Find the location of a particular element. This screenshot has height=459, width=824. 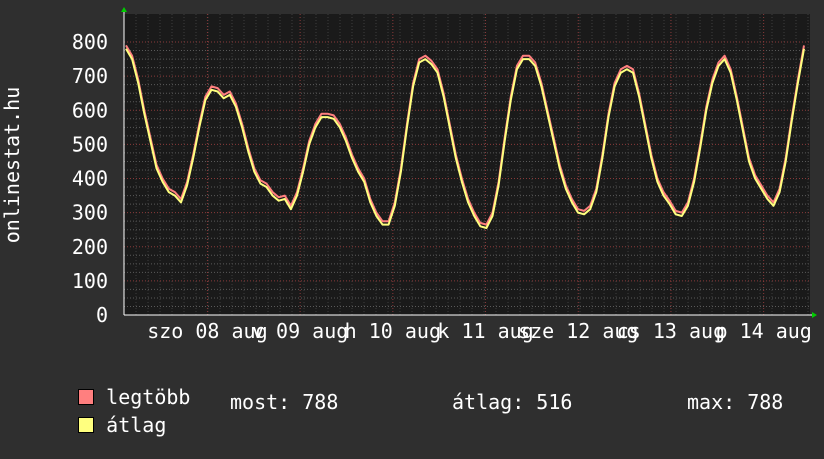

y-tick-label: 700 is located at coordinates (90, 76).